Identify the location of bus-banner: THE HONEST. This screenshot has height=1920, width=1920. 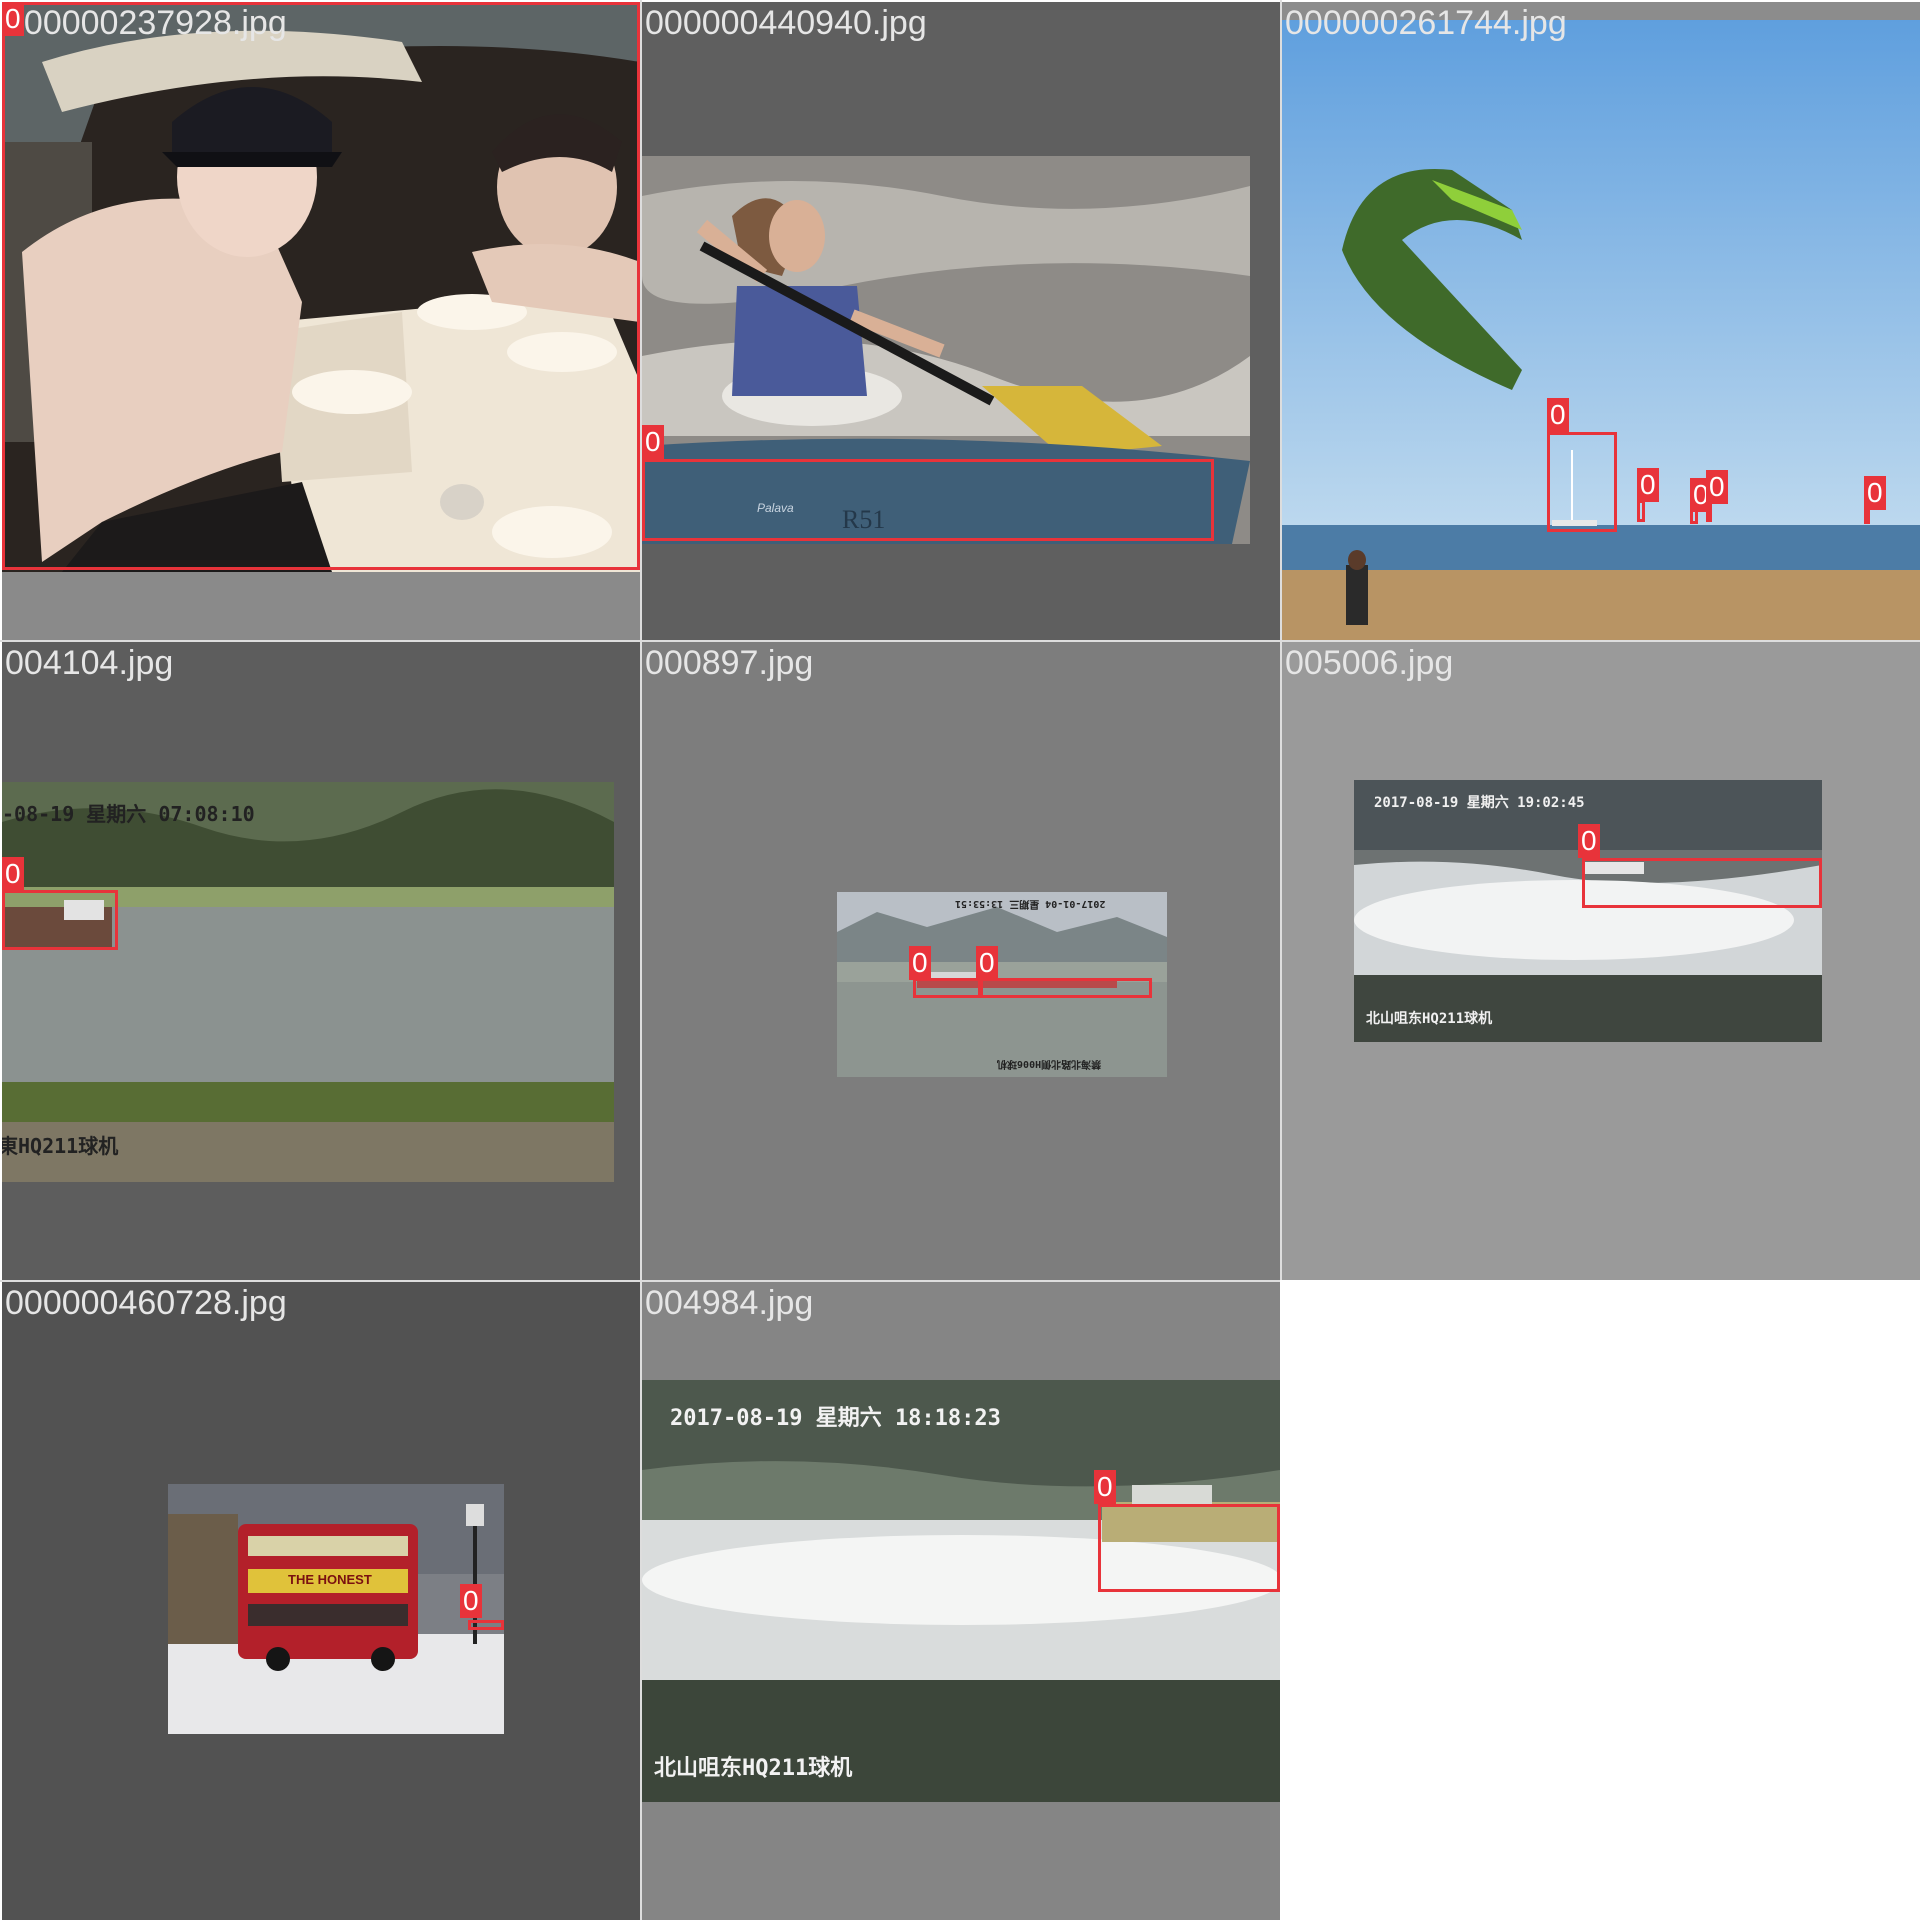
(330, 1579).